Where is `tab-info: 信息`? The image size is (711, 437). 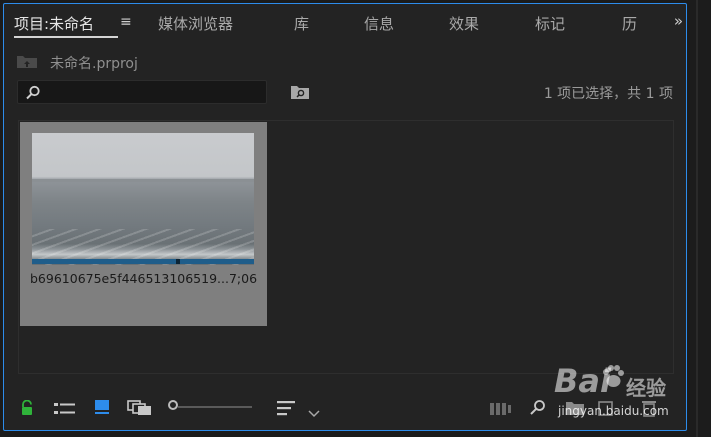
tab-info: 信息 is located at coordinates (379, 23).